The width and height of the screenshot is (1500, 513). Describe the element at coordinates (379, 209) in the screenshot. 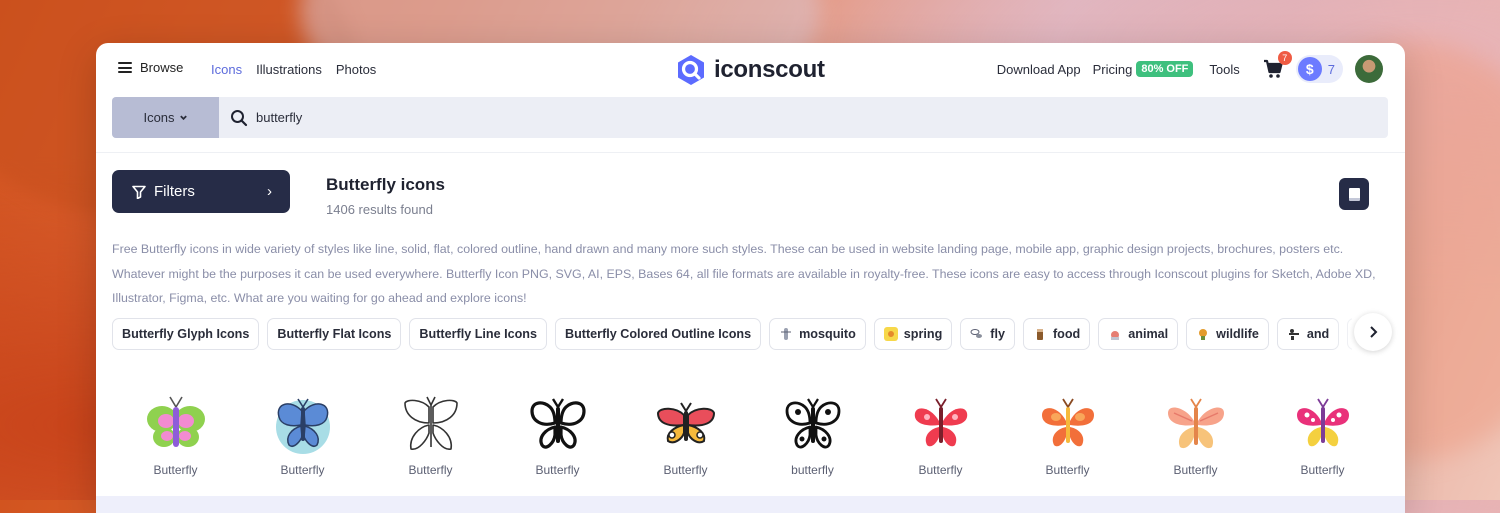

I see `results-count: 1406 results found` at that location.